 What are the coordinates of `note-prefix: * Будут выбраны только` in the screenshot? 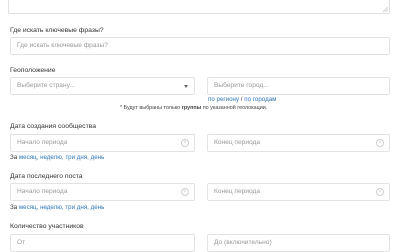 It's located at (150, 108).